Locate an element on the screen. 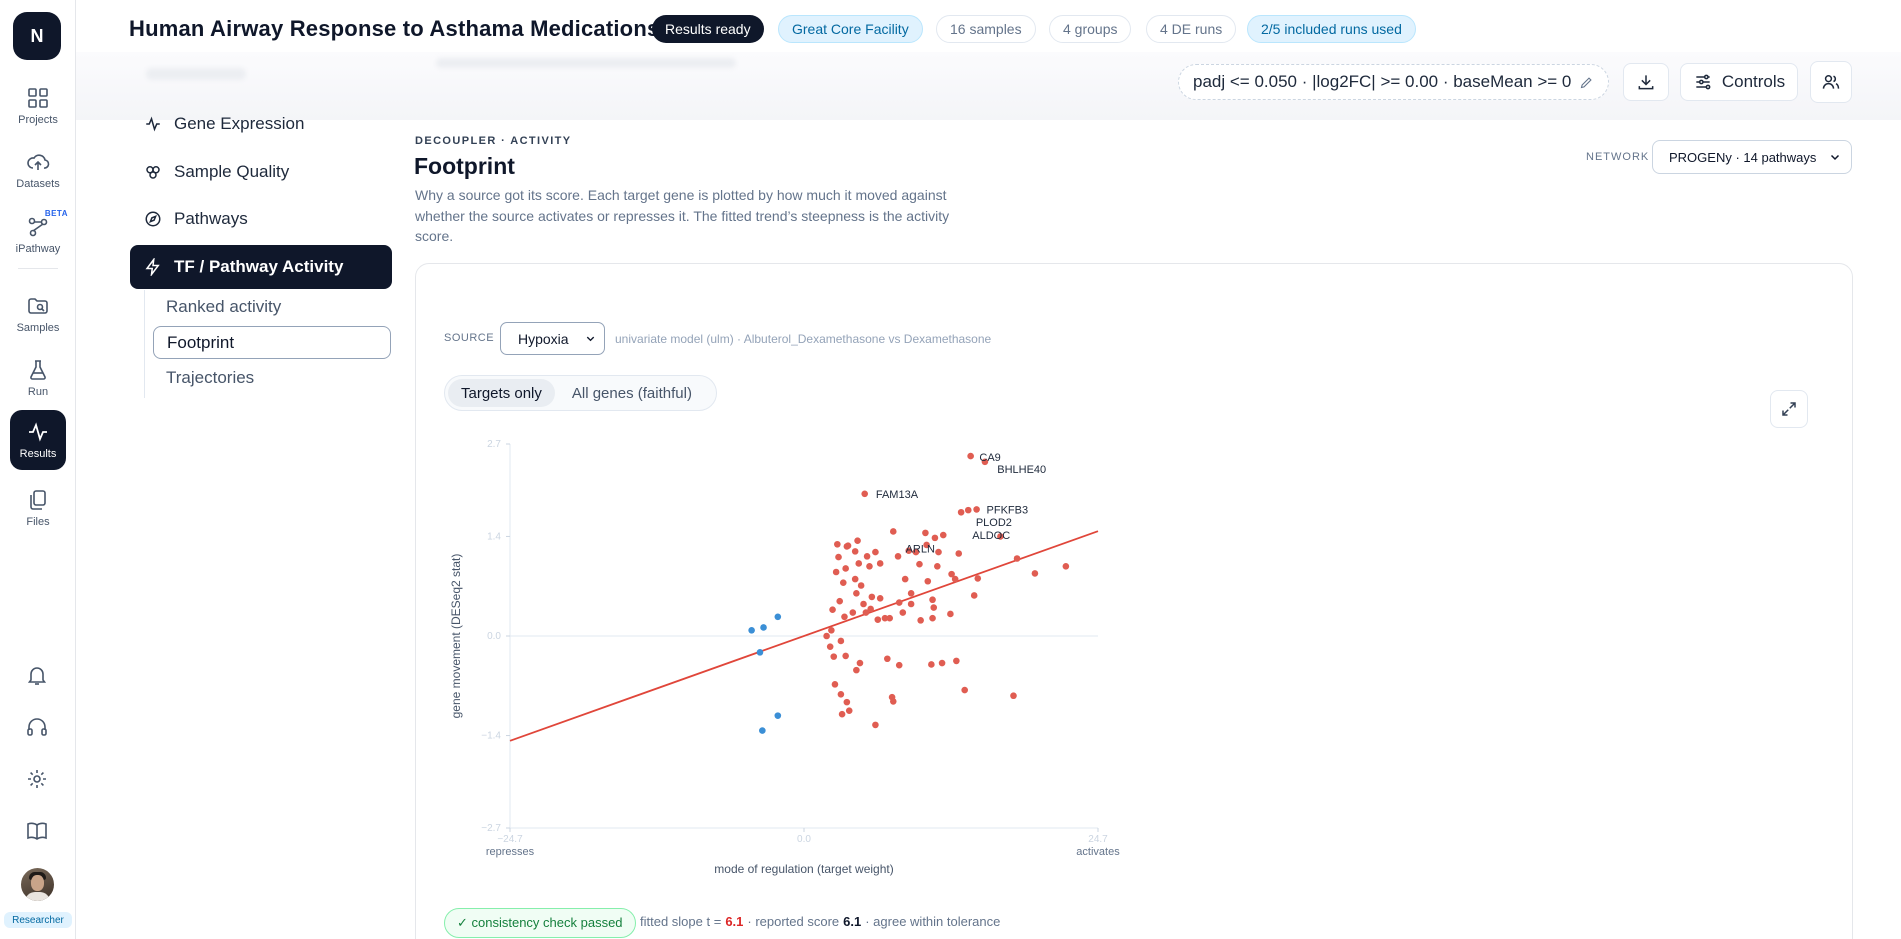 This screenshot has height=939, width=1901. nav-label: Sample Quality is located at coordinates (232, 171).